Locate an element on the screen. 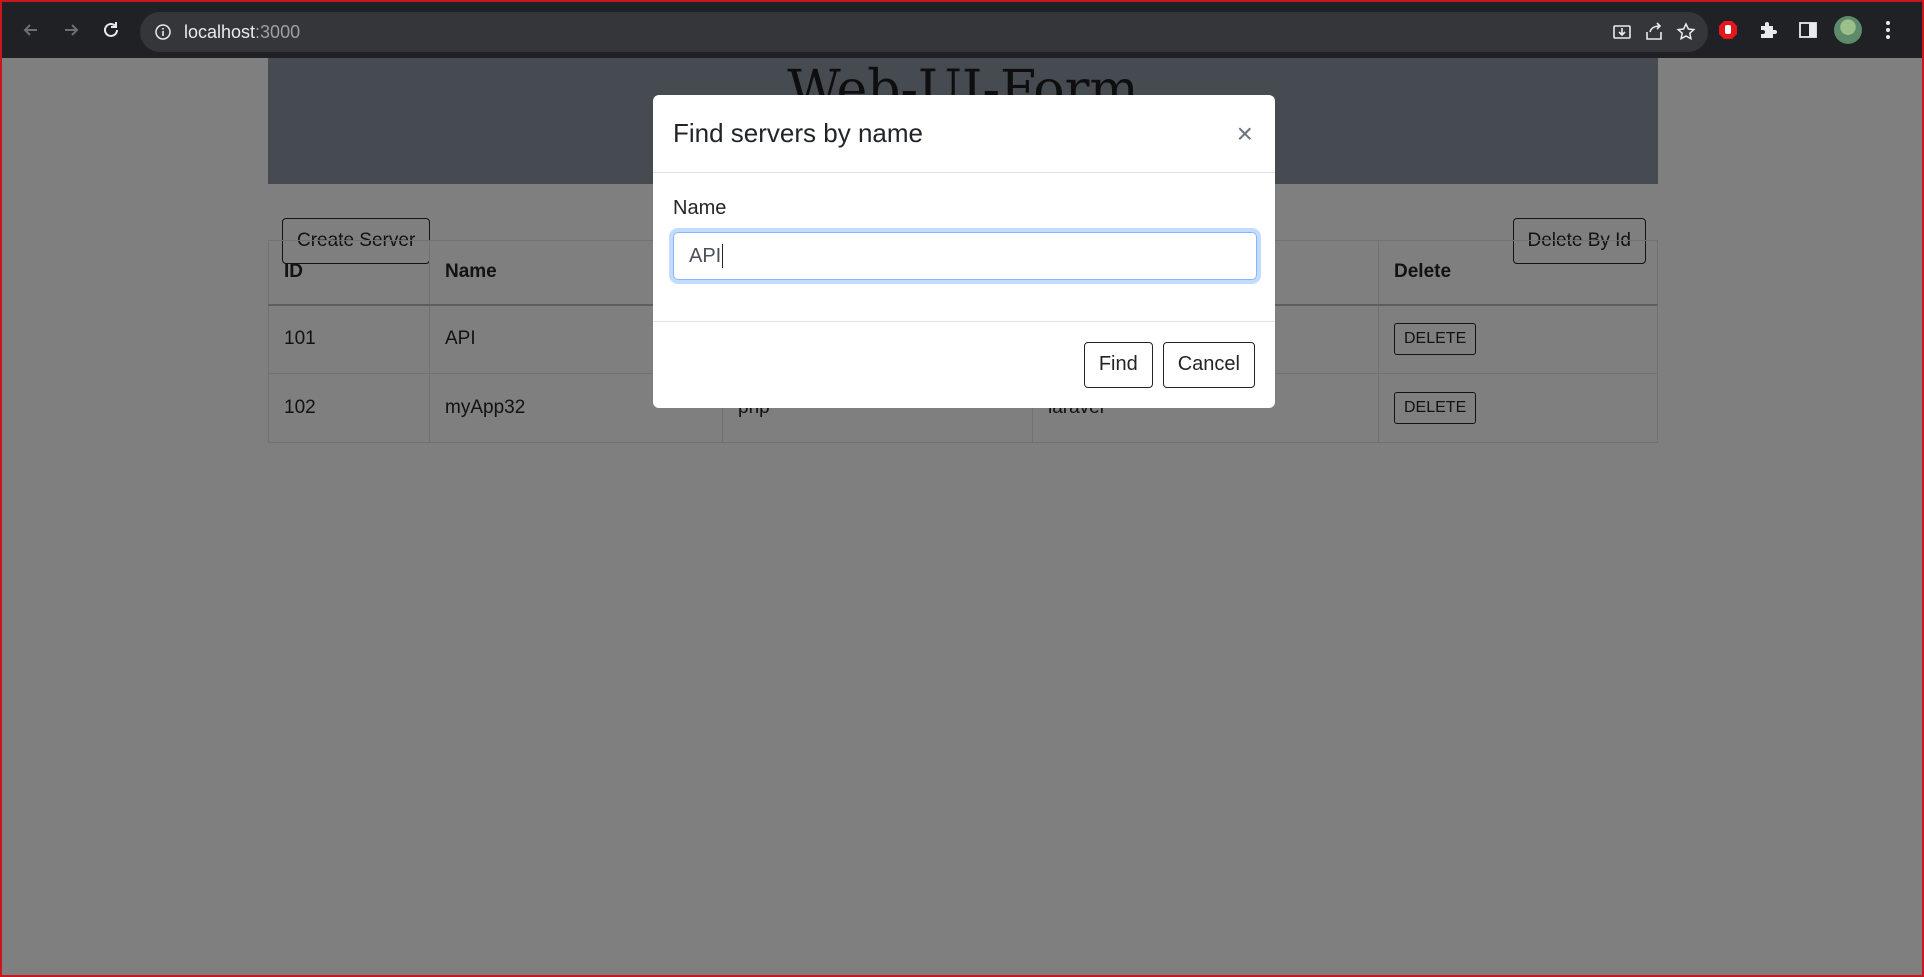 Image resolution: width=1924 pixels, height=977 pixels. modal-title: Find servers by name is located at coordinates (798, 133).